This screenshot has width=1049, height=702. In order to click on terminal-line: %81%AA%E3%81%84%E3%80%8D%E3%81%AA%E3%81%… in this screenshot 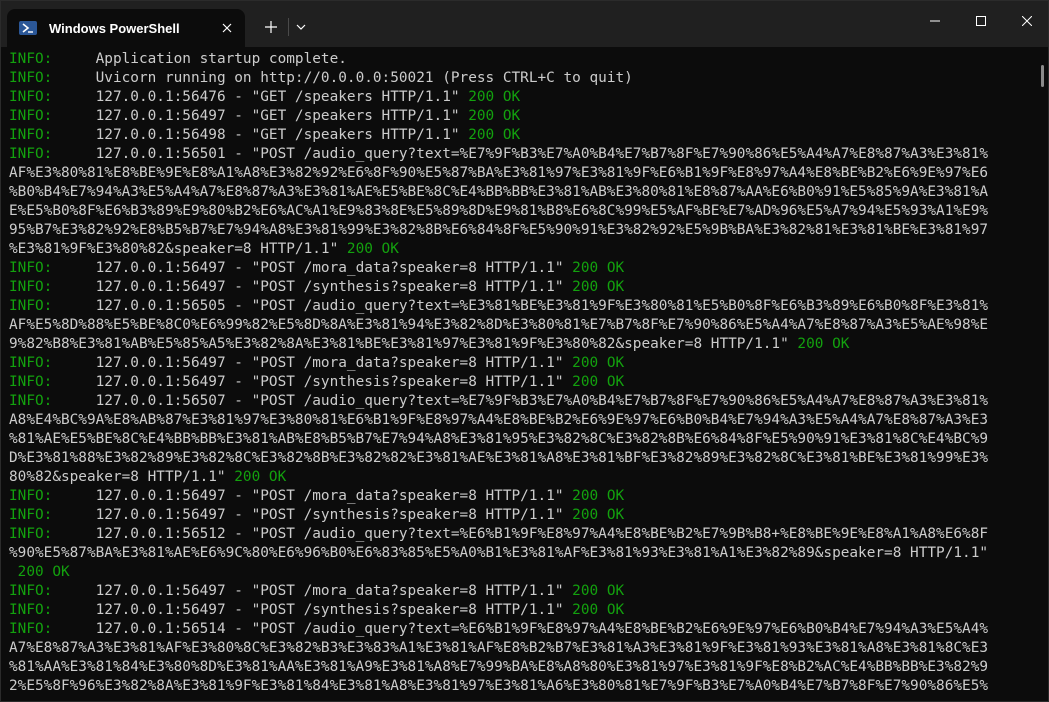, I will do `click(523, 667)`.